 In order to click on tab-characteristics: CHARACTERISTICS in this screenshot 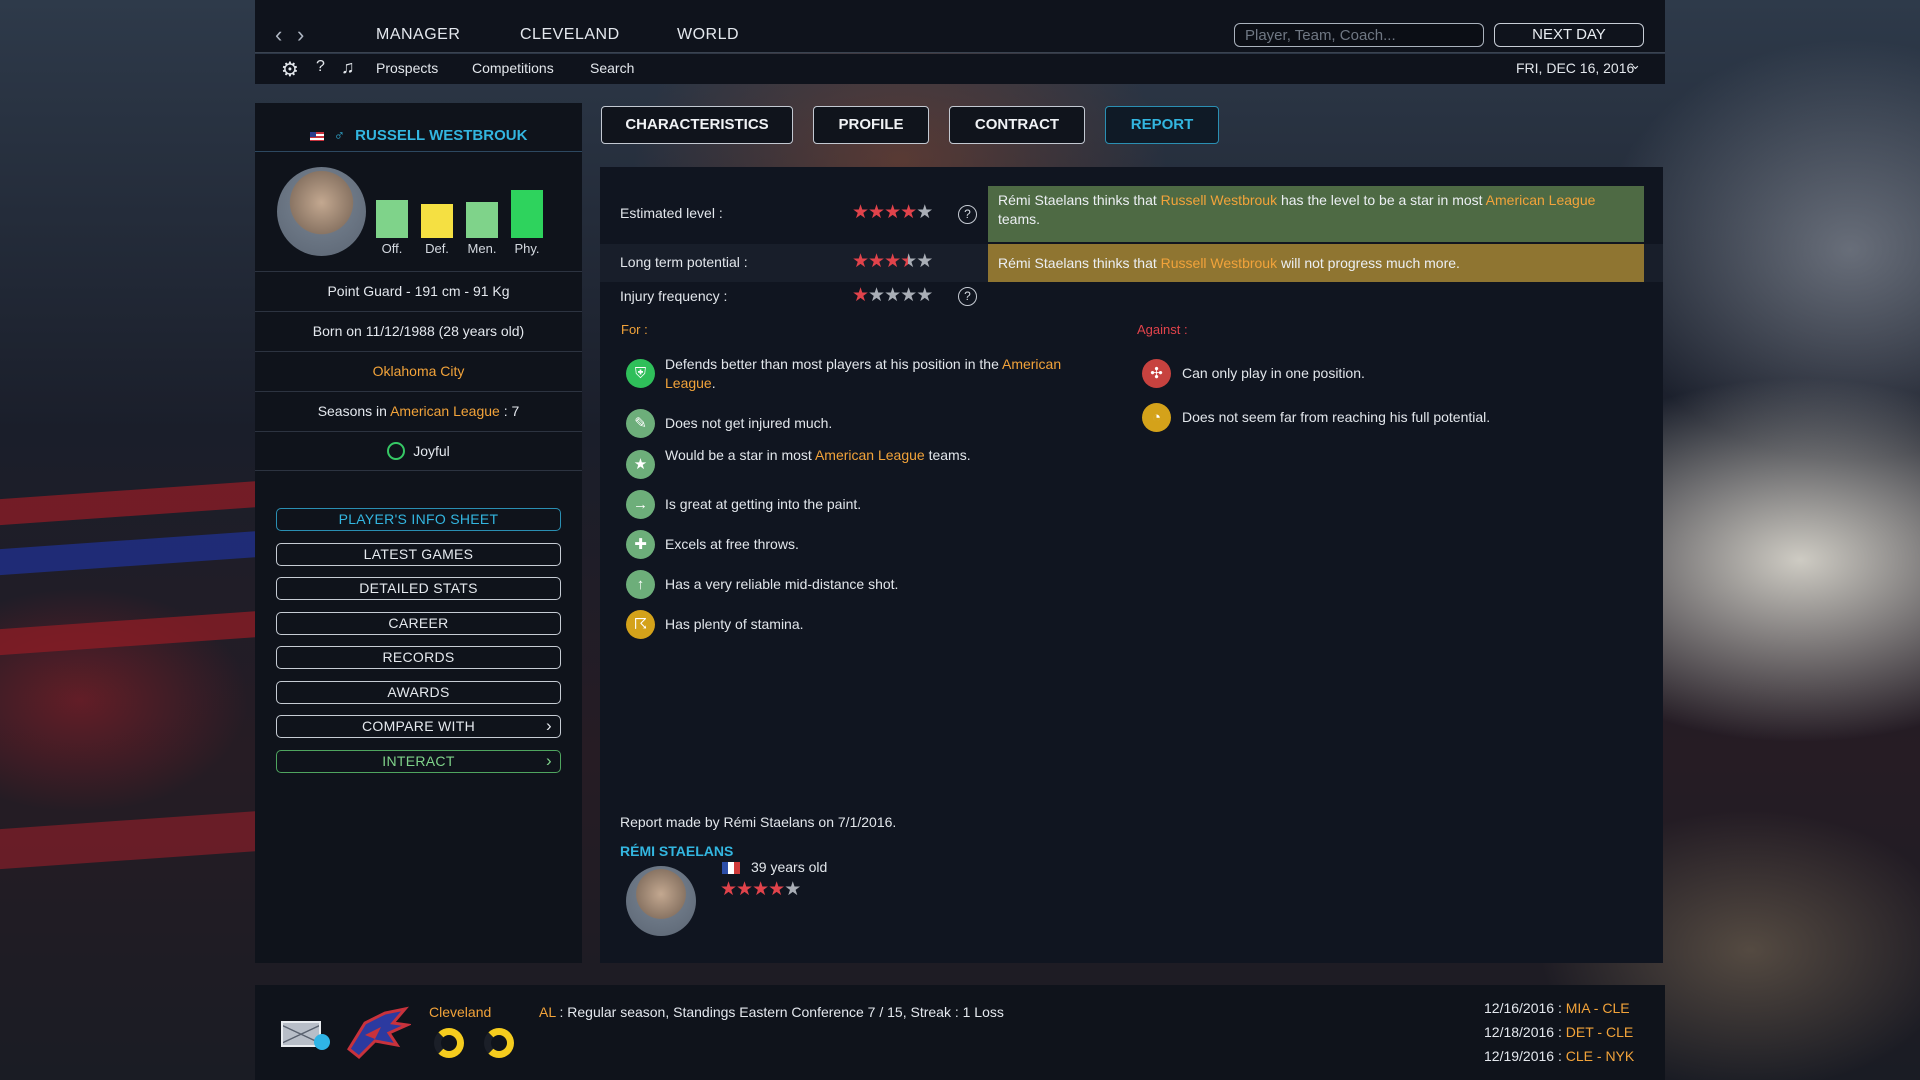, I will do `click(697, 125)`.